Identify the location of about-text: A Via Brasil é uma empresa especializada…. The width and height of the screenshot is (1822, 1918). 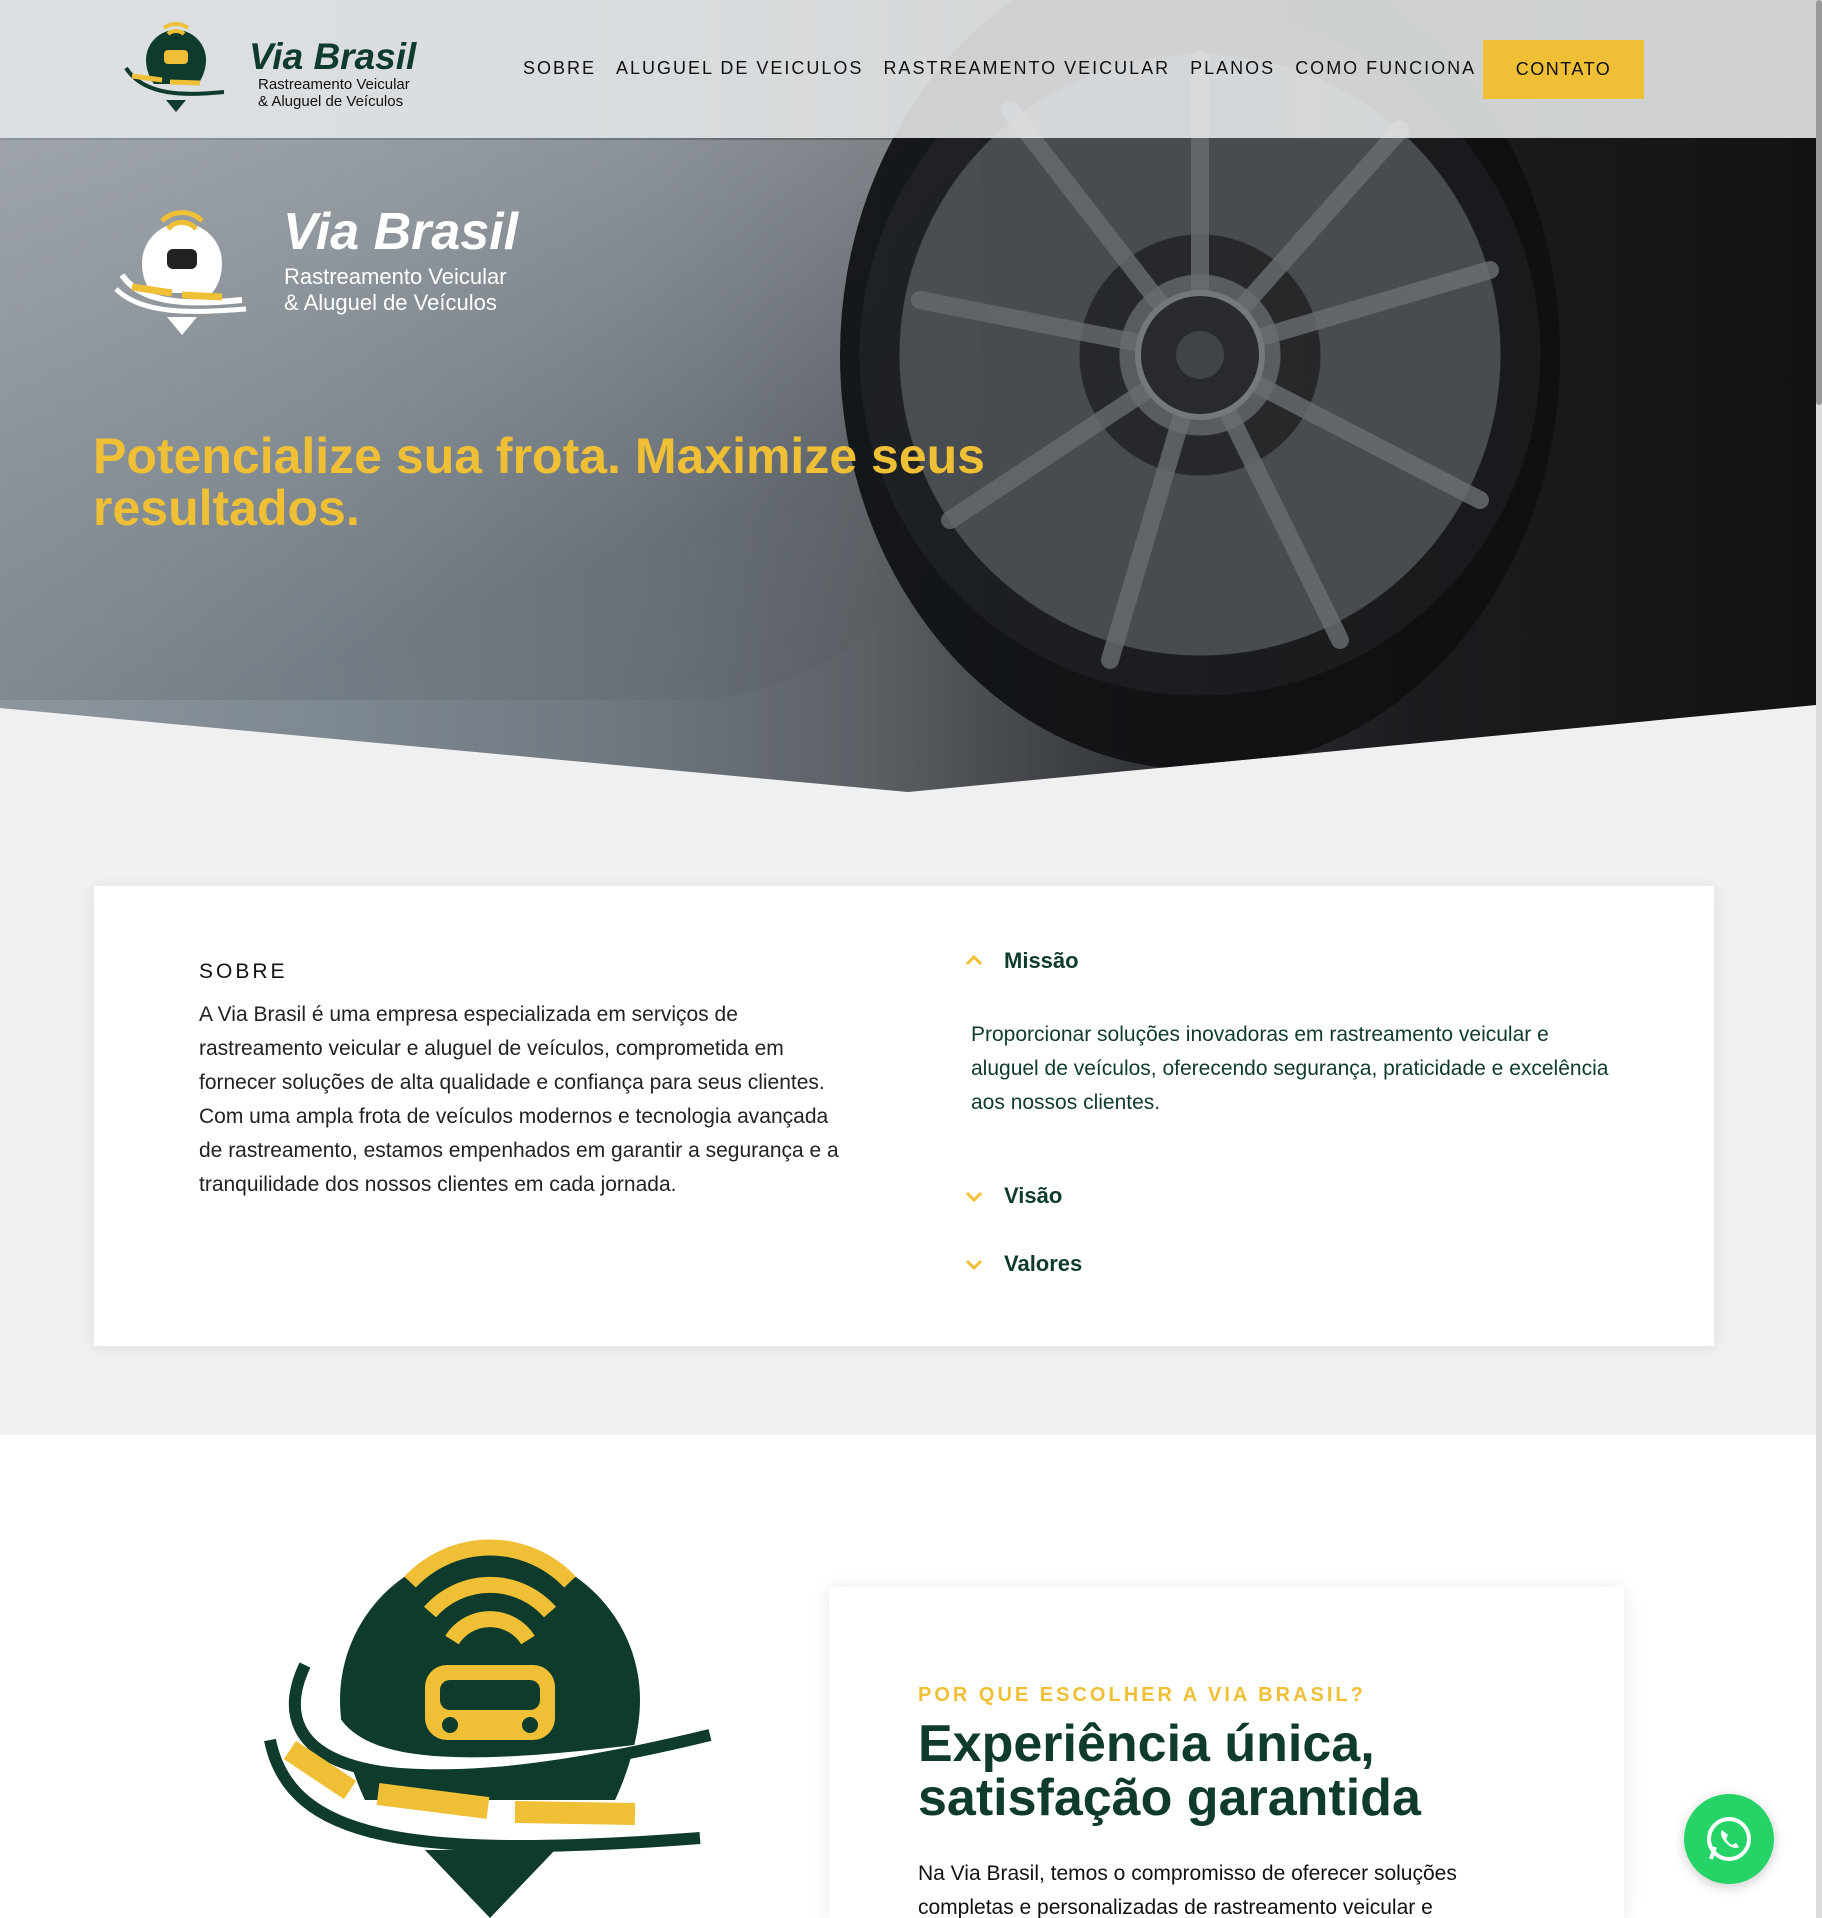
(519, 1099).